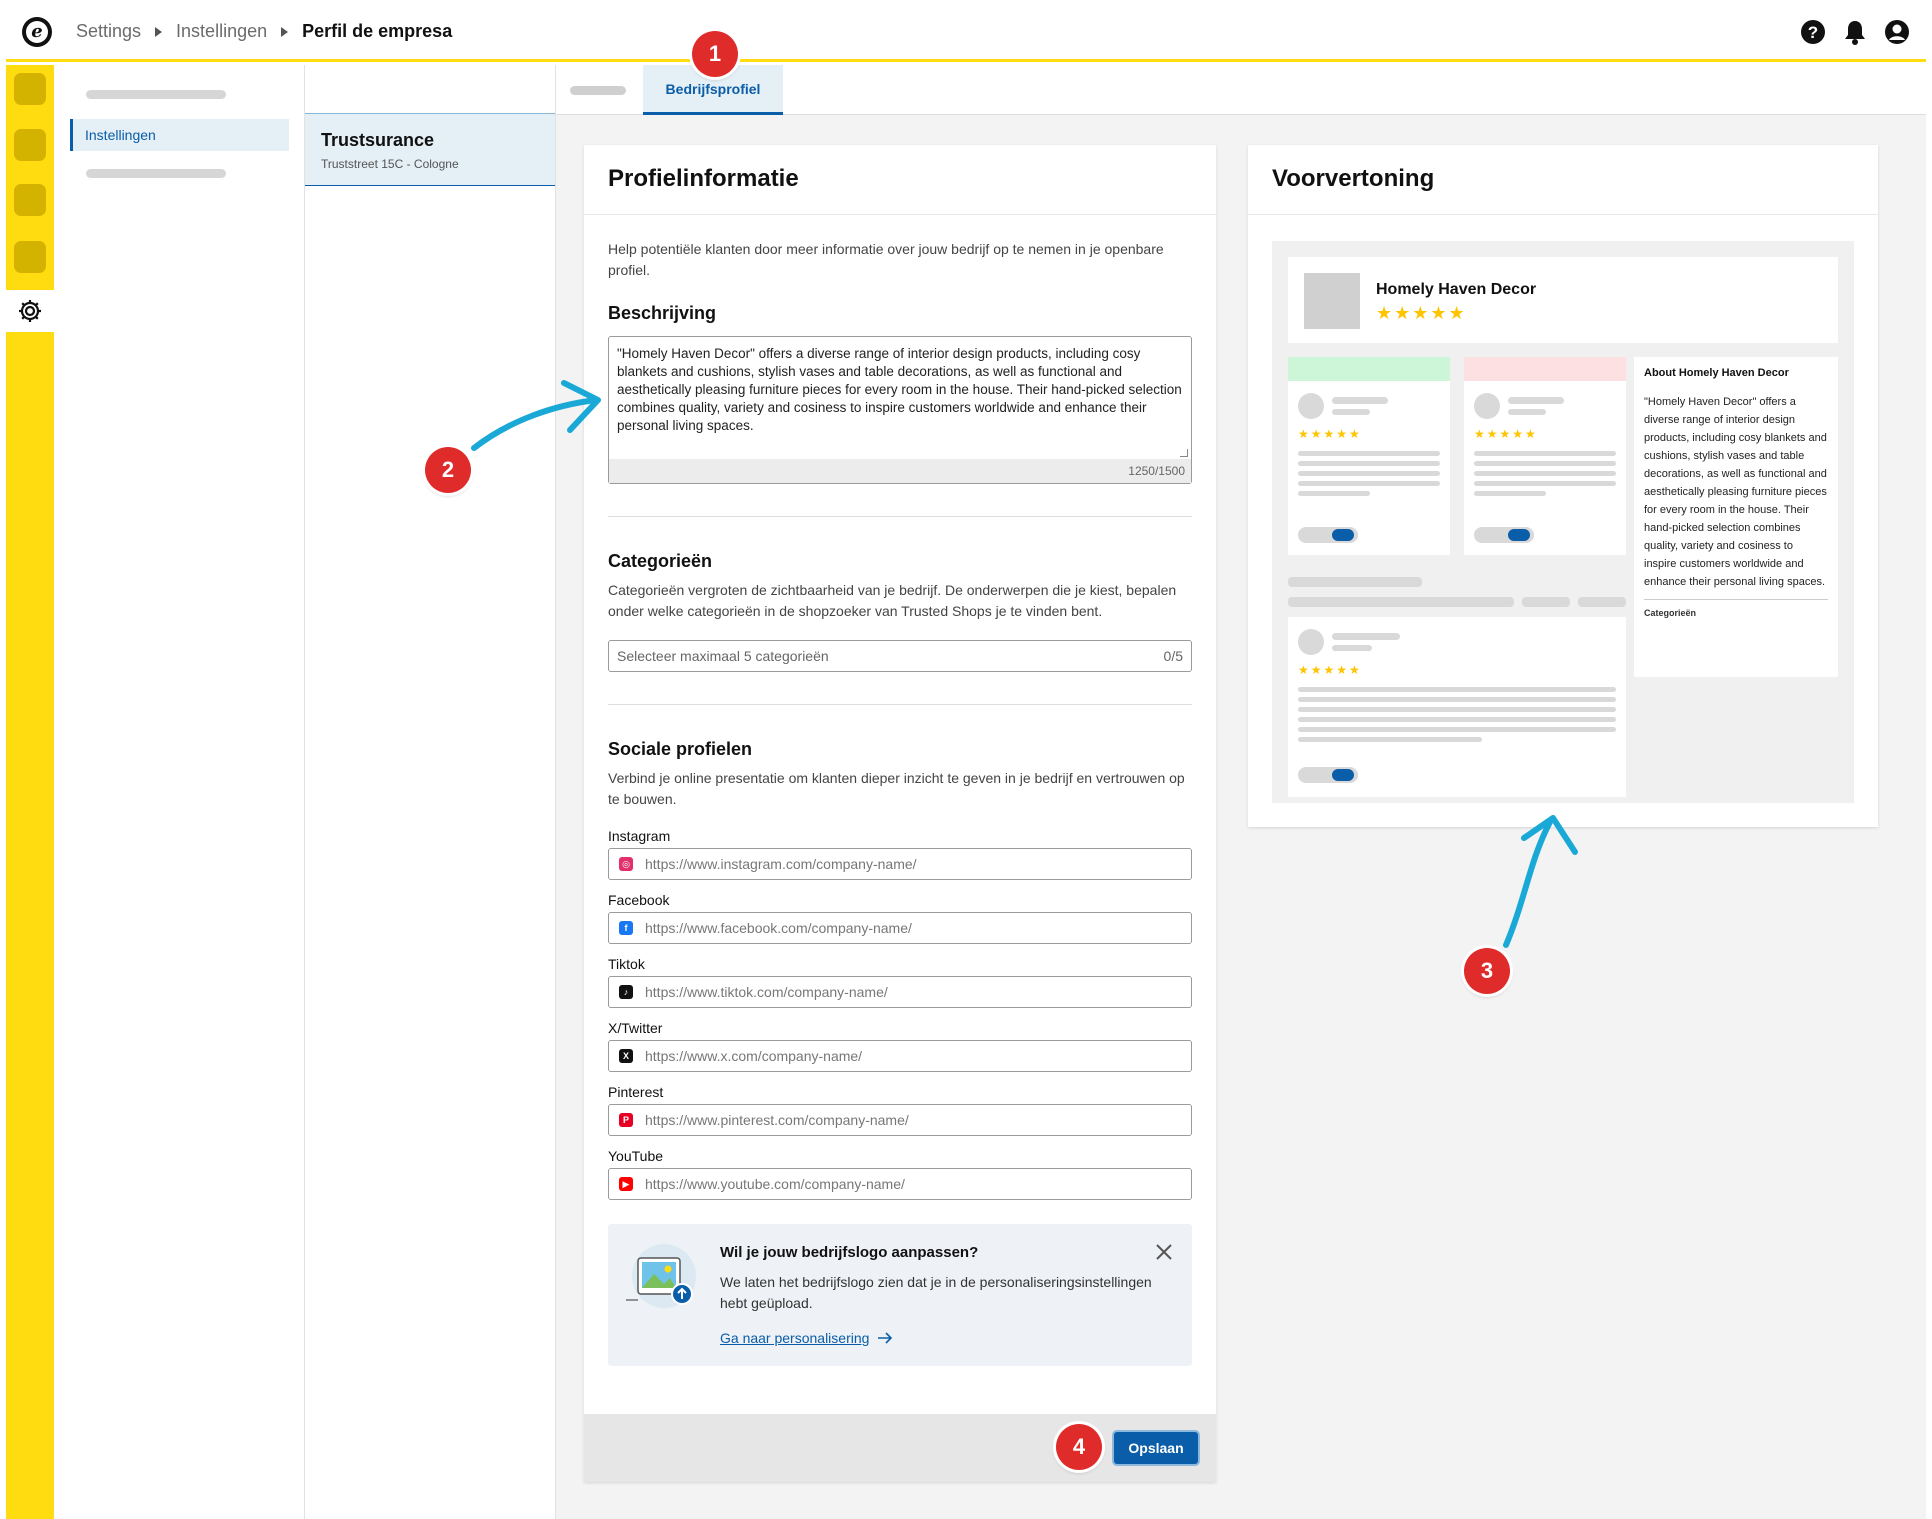 The image size is (1932, 1519). I want to click on preview-card-title: Voorvertoning, so click(1563, 180).